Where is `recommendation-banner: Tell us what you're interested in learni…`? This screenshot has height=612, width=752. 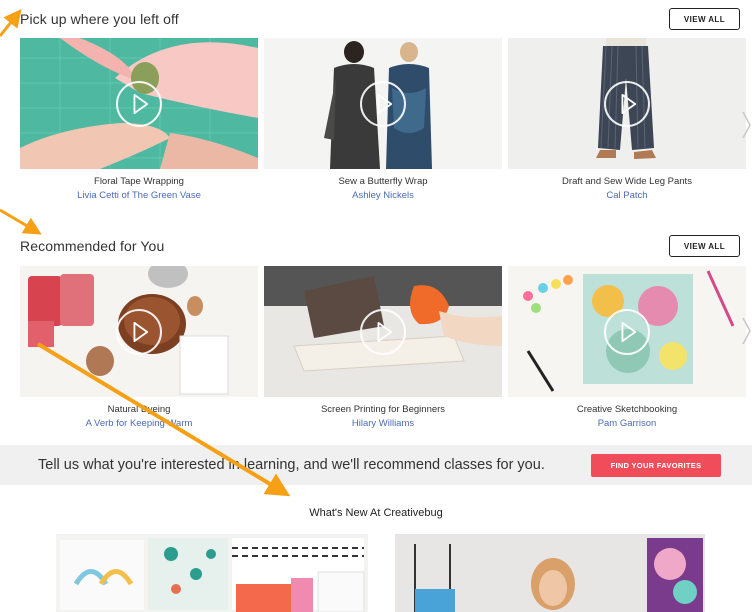 recommendation-banner: Tell us what you're interested in learni… is located at coordinates (376, 465).